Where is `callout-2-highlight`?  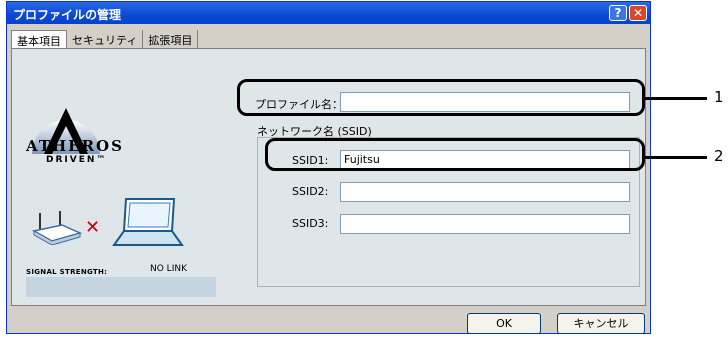 callout-2-highlight is located at coordinates (455, 154).